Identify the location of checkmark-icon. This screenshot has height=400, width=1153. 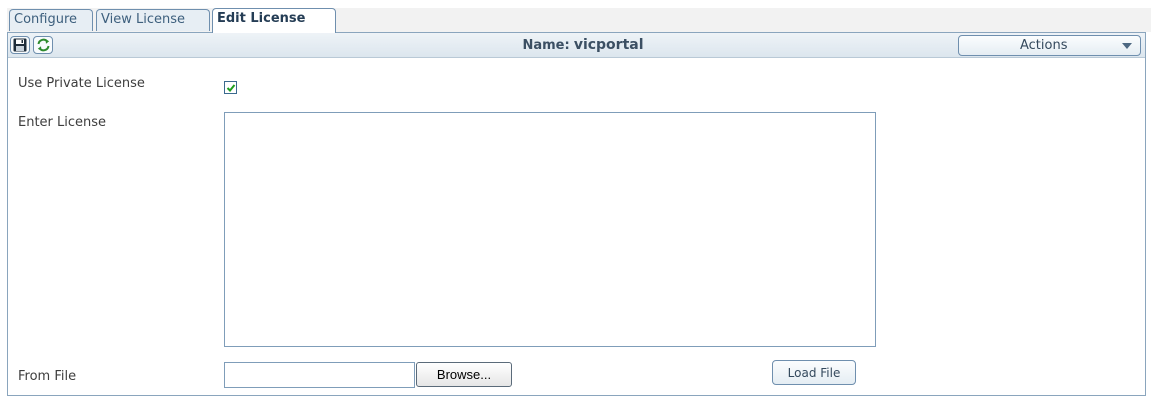
(231, 88).